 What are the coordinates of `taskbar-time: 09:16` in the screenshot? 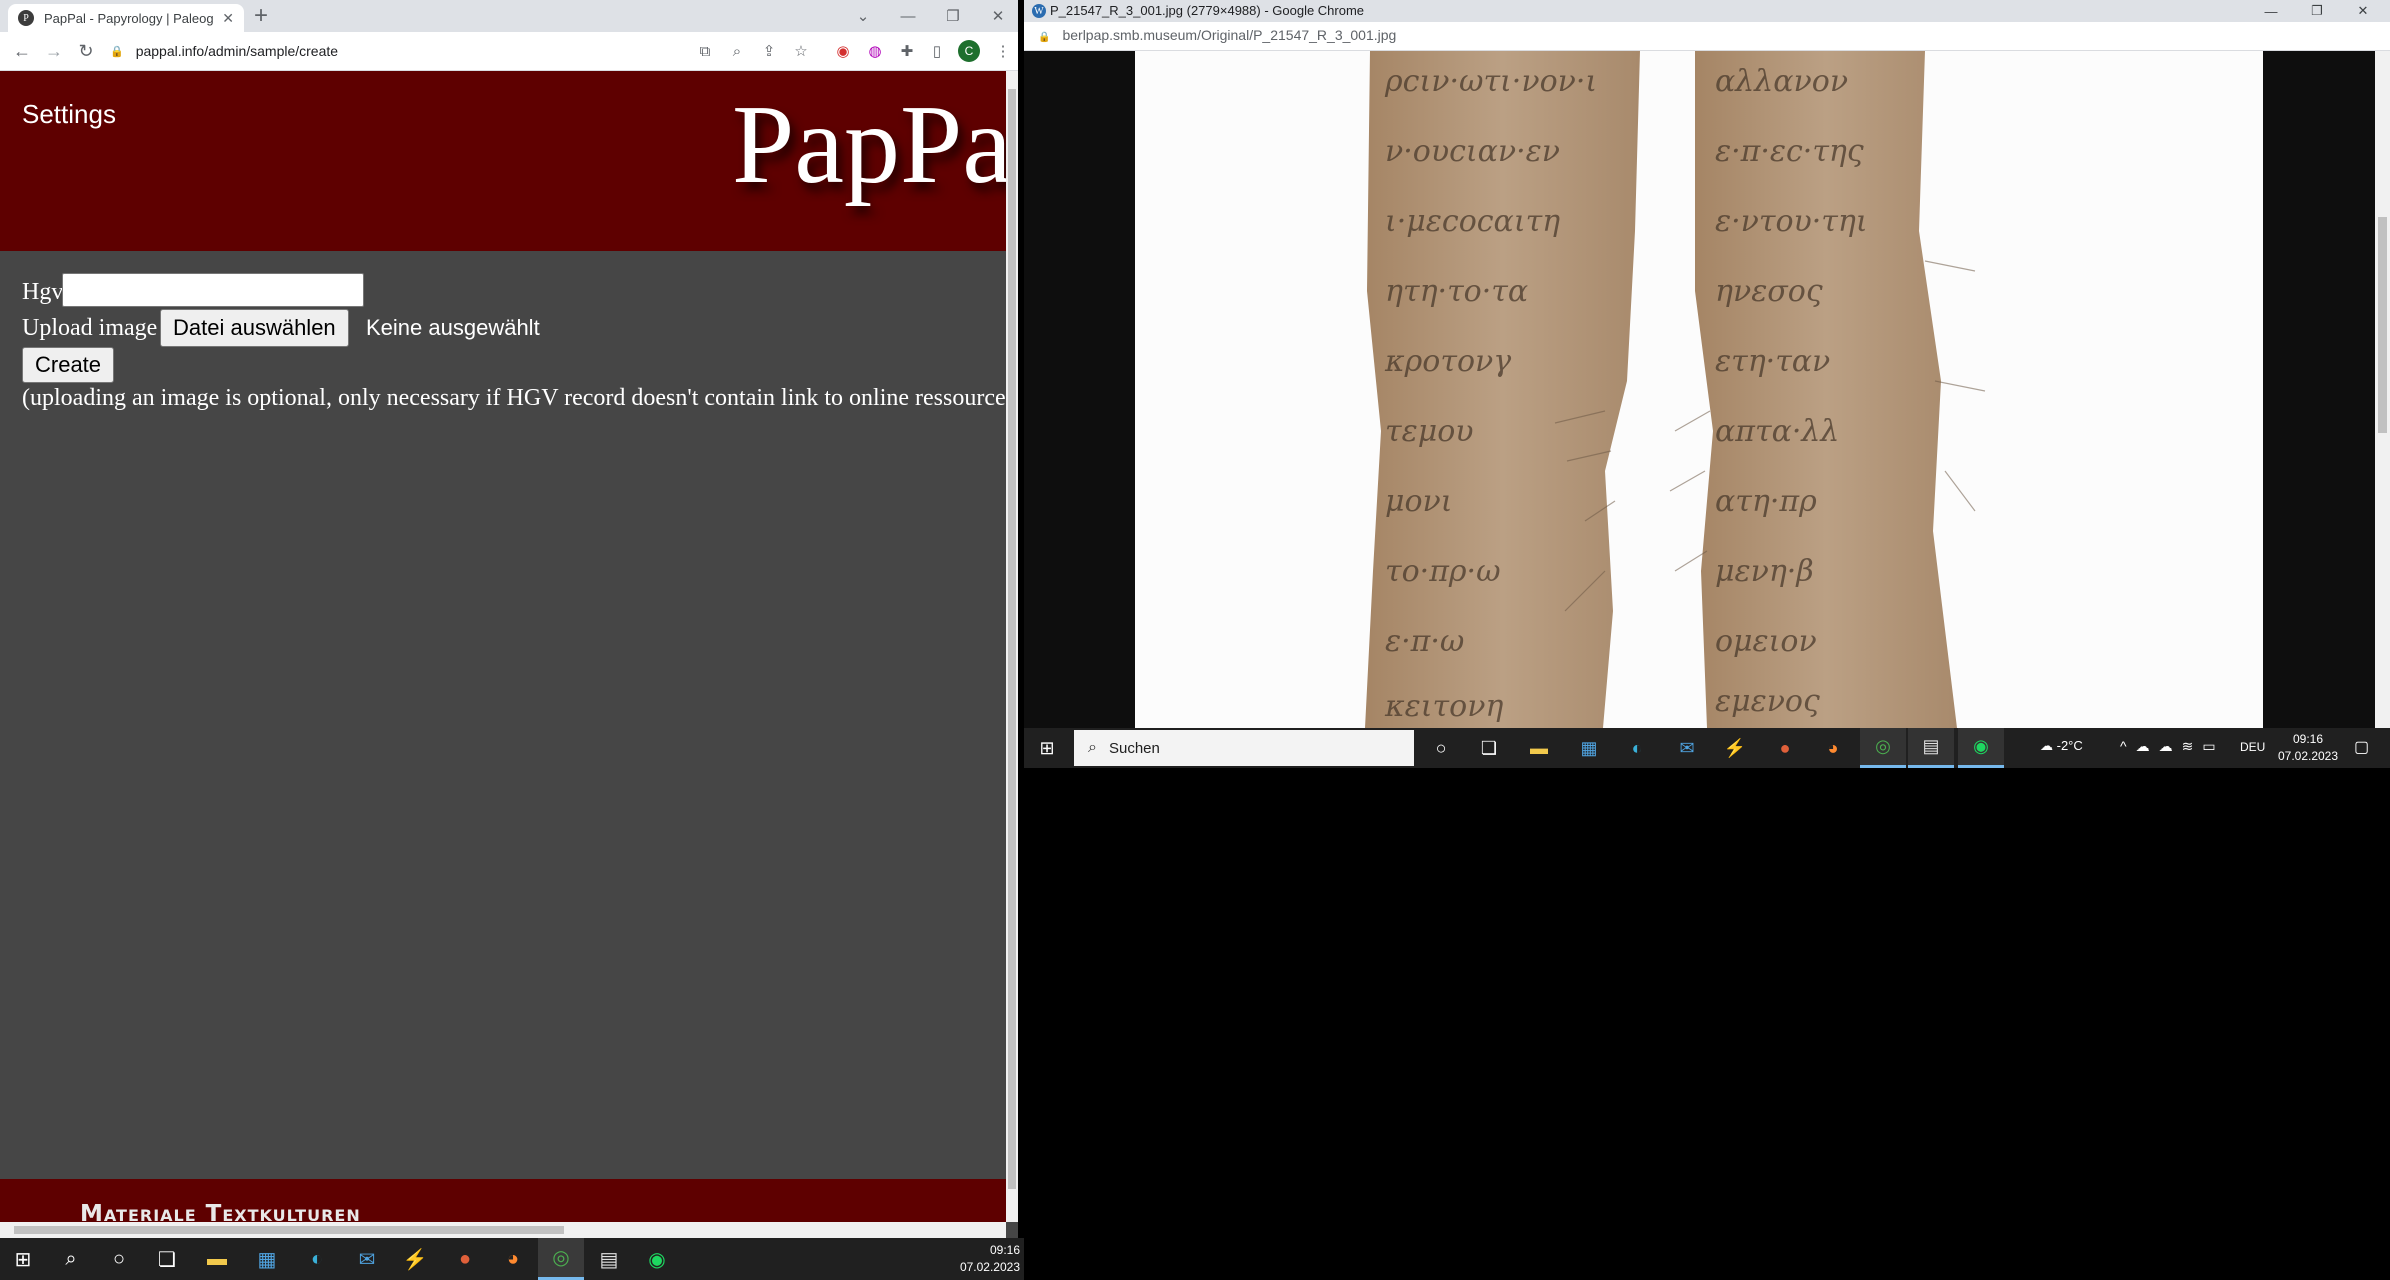 It's located at (2308, 739).